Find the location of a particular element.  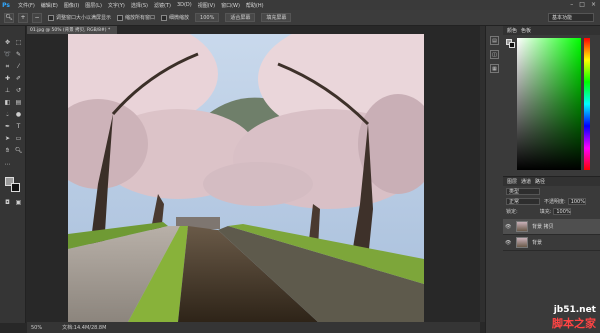

fill-label: 填充: is located at coordinates (545, 212).